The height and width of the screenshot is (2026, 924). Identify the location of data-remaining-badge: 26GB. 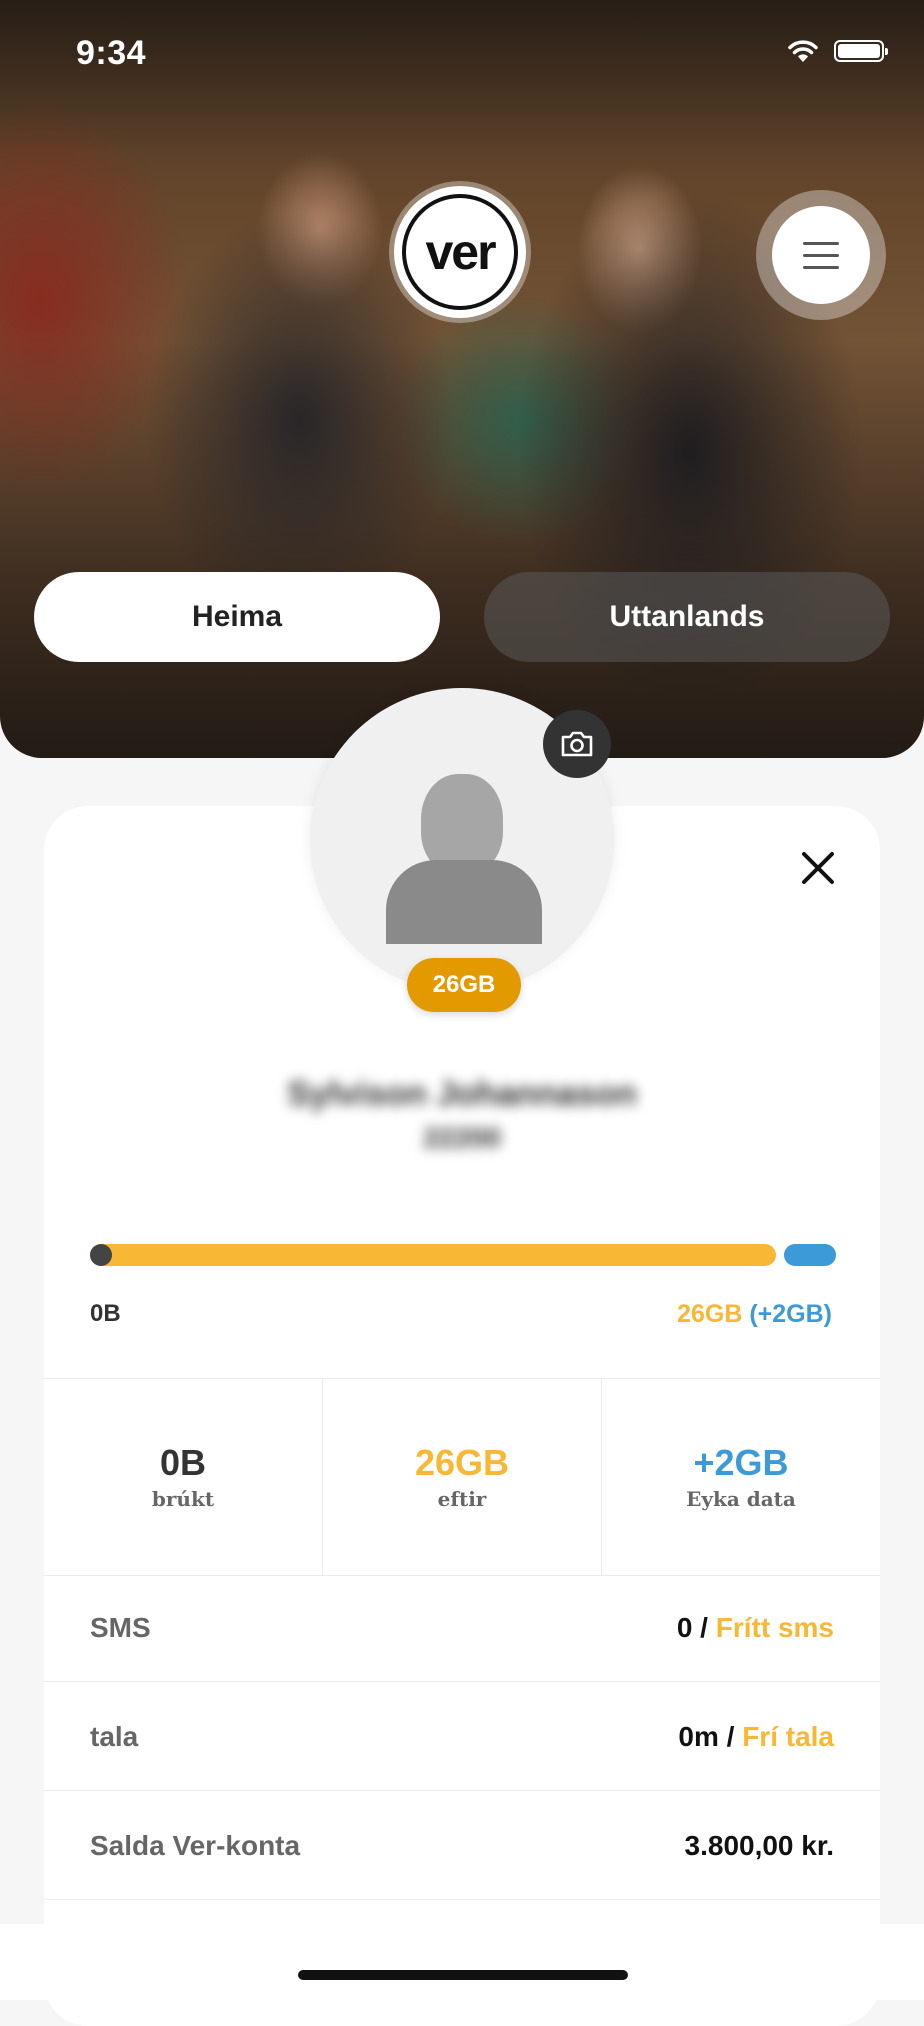
(464, 985).